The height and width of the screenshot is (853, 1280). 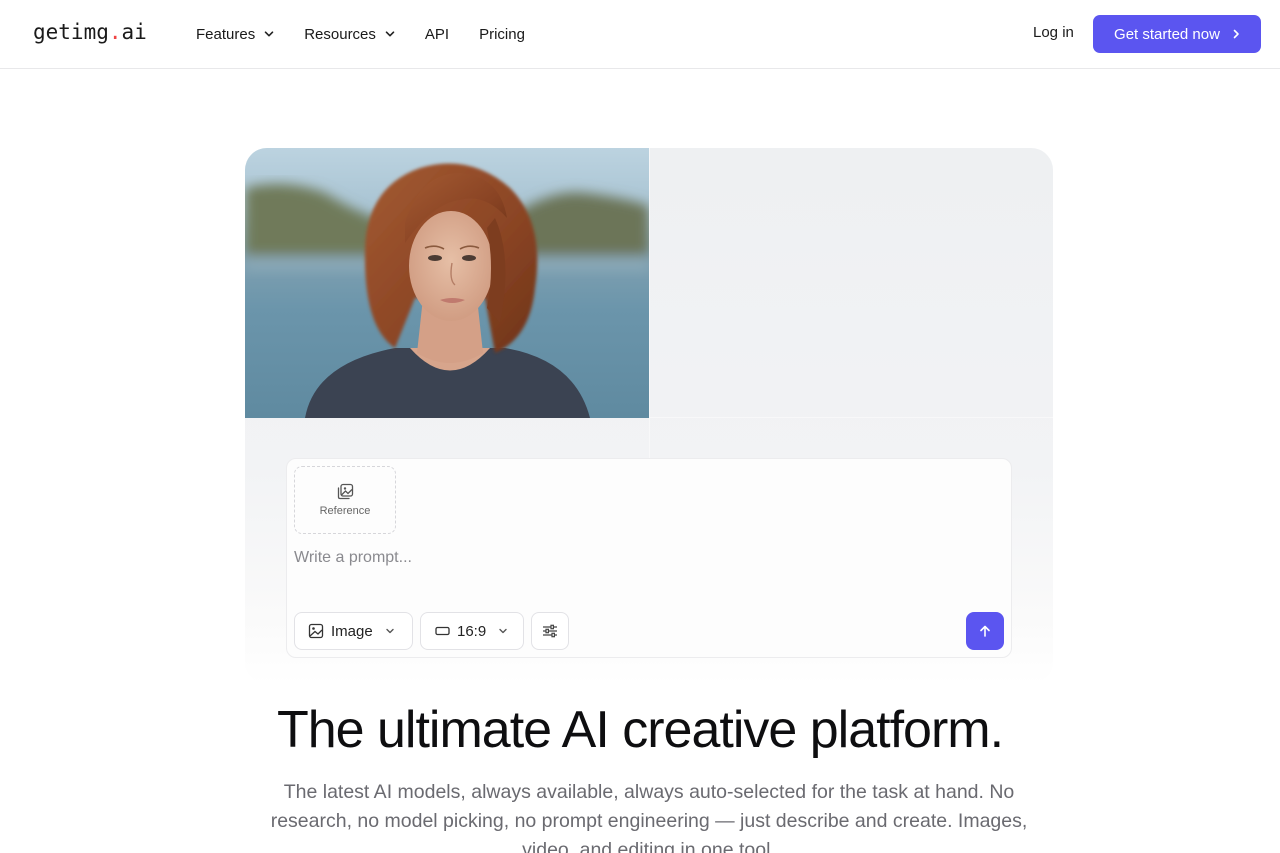 I want to click on nav-features-label: Features, so click(x=226, y=34).